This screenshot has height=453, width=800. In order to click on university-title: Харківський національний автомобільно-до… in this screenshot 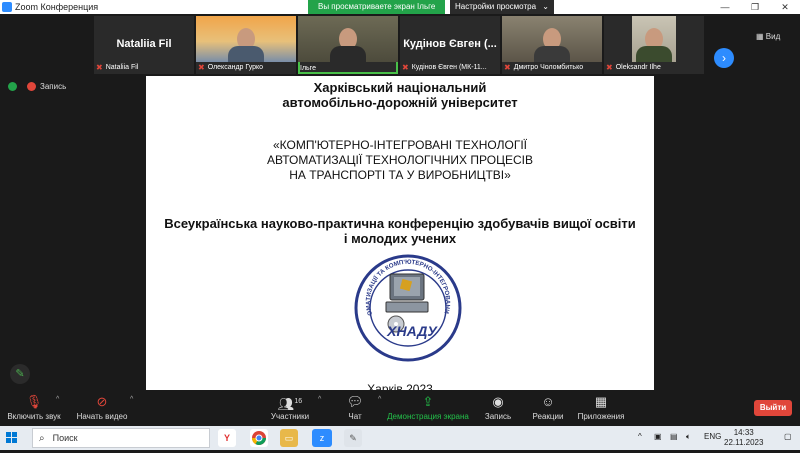, I will do `click(400, 95)`.